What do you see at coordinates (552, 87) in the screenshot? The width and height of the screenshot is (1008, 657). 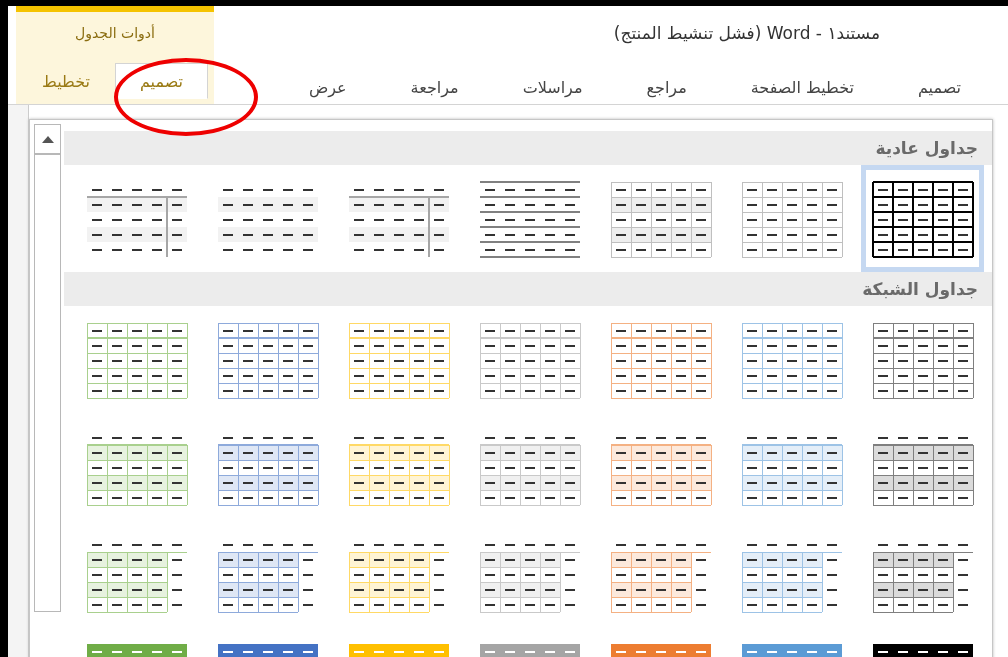 I see `ribbon-tab: مراسلات` at bounding box center [552, 87].